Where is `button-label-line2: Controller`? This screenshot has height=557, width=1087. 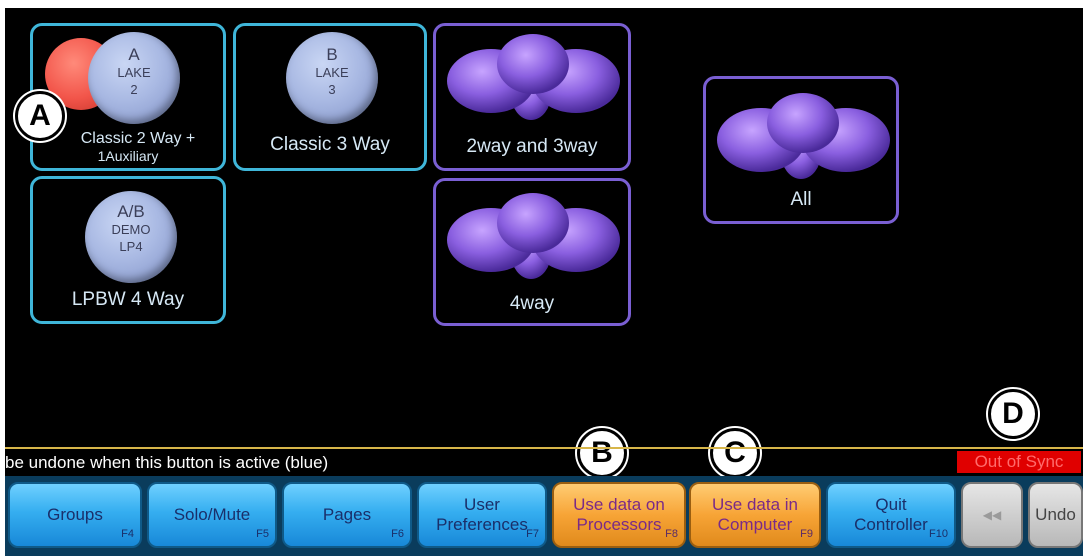 button-label-line2: Controller is located at coordinates (891, 524).